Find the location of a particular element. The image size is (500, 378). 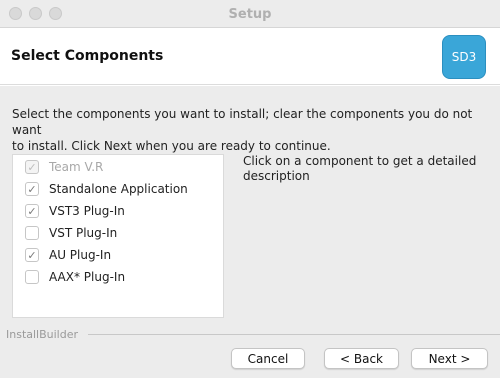

component-item-team-vr: ✓ Team V.R is located at coordinates (64, 167).